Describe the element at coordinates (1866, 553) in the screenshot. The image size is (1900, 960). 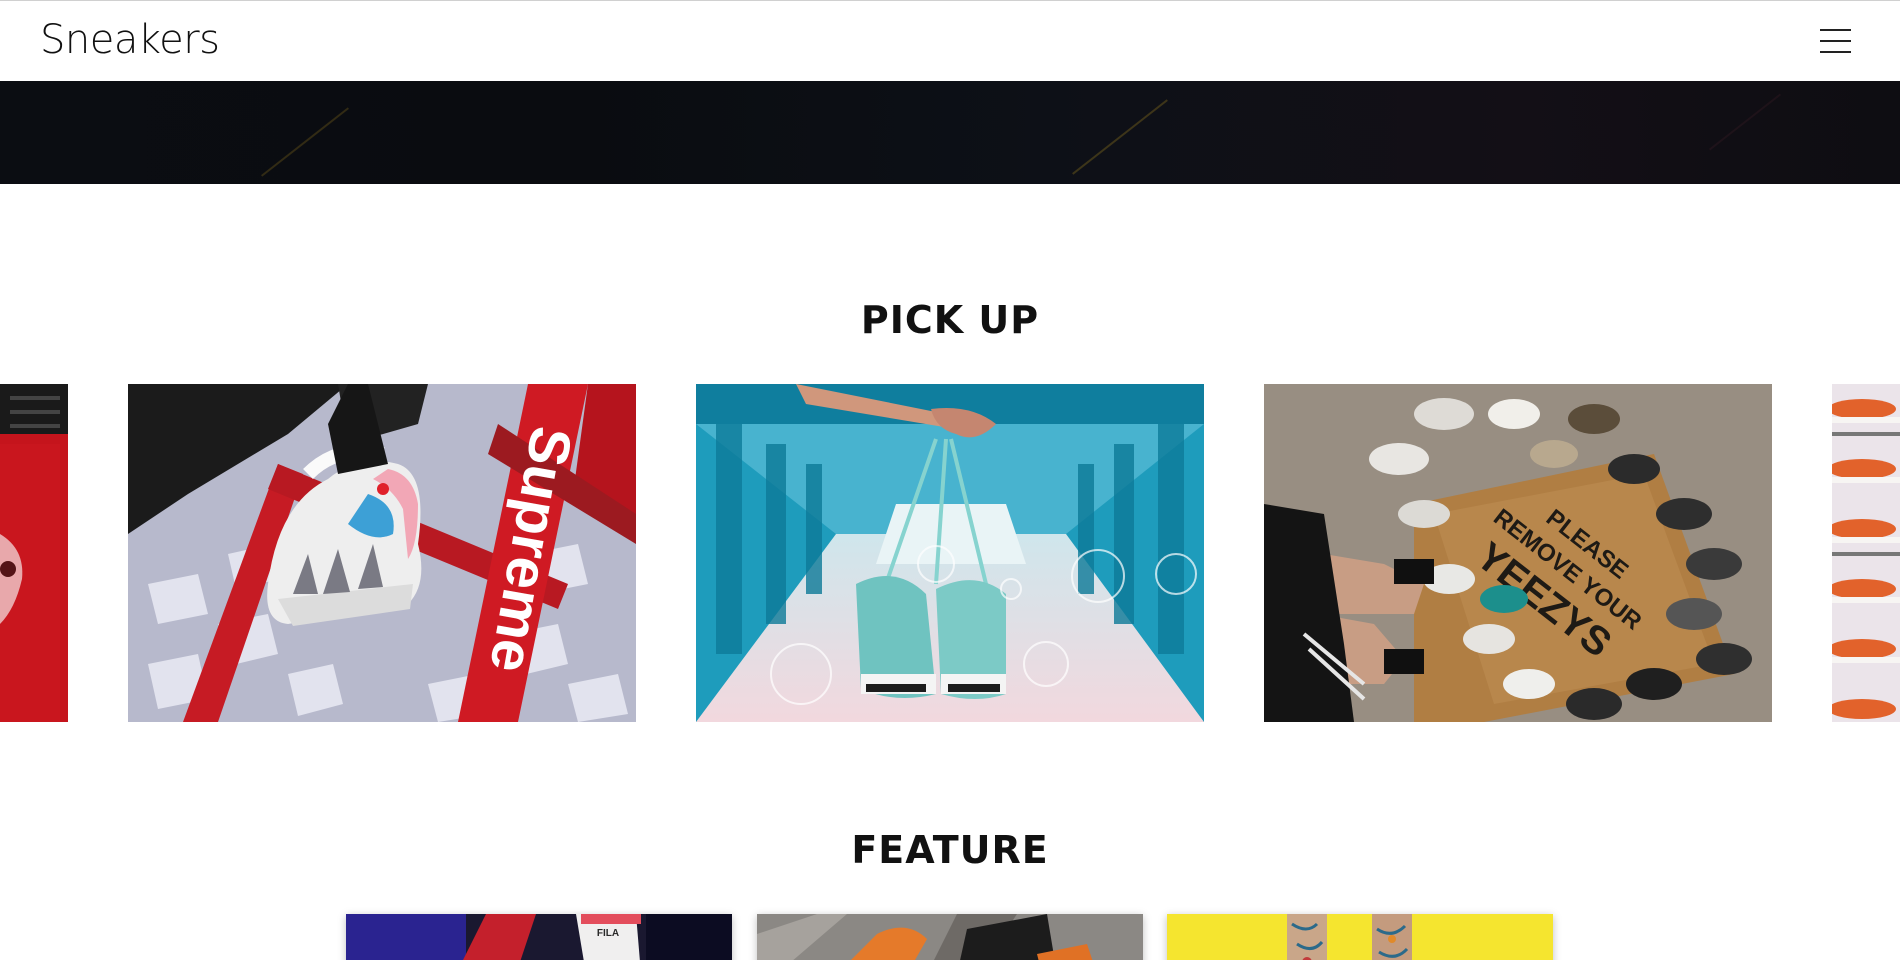
I see `pickup-slide-orange-sneakers` at that location.